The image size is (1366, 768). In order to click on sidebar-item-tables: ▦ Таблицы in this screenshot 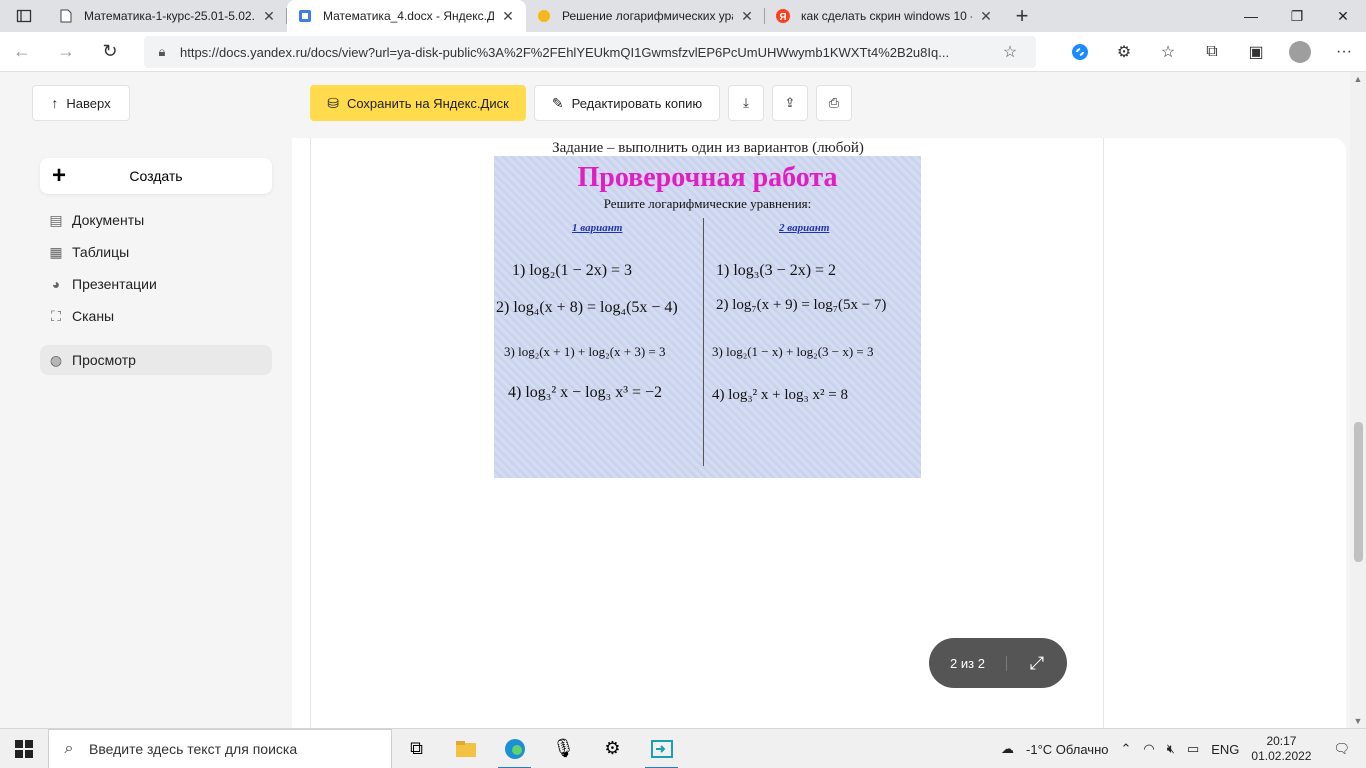, I will do `click(156, 252)`.